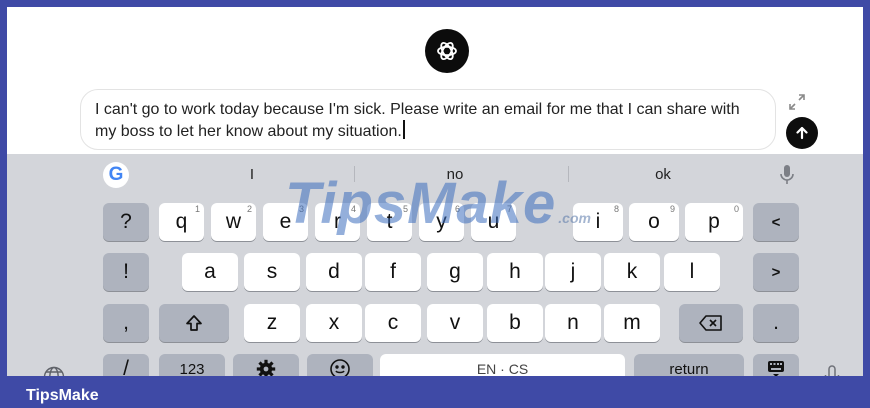 The height and width of the screenshot is (408, 870). I want to click on expand-arrows-icon, so click(797, 102).